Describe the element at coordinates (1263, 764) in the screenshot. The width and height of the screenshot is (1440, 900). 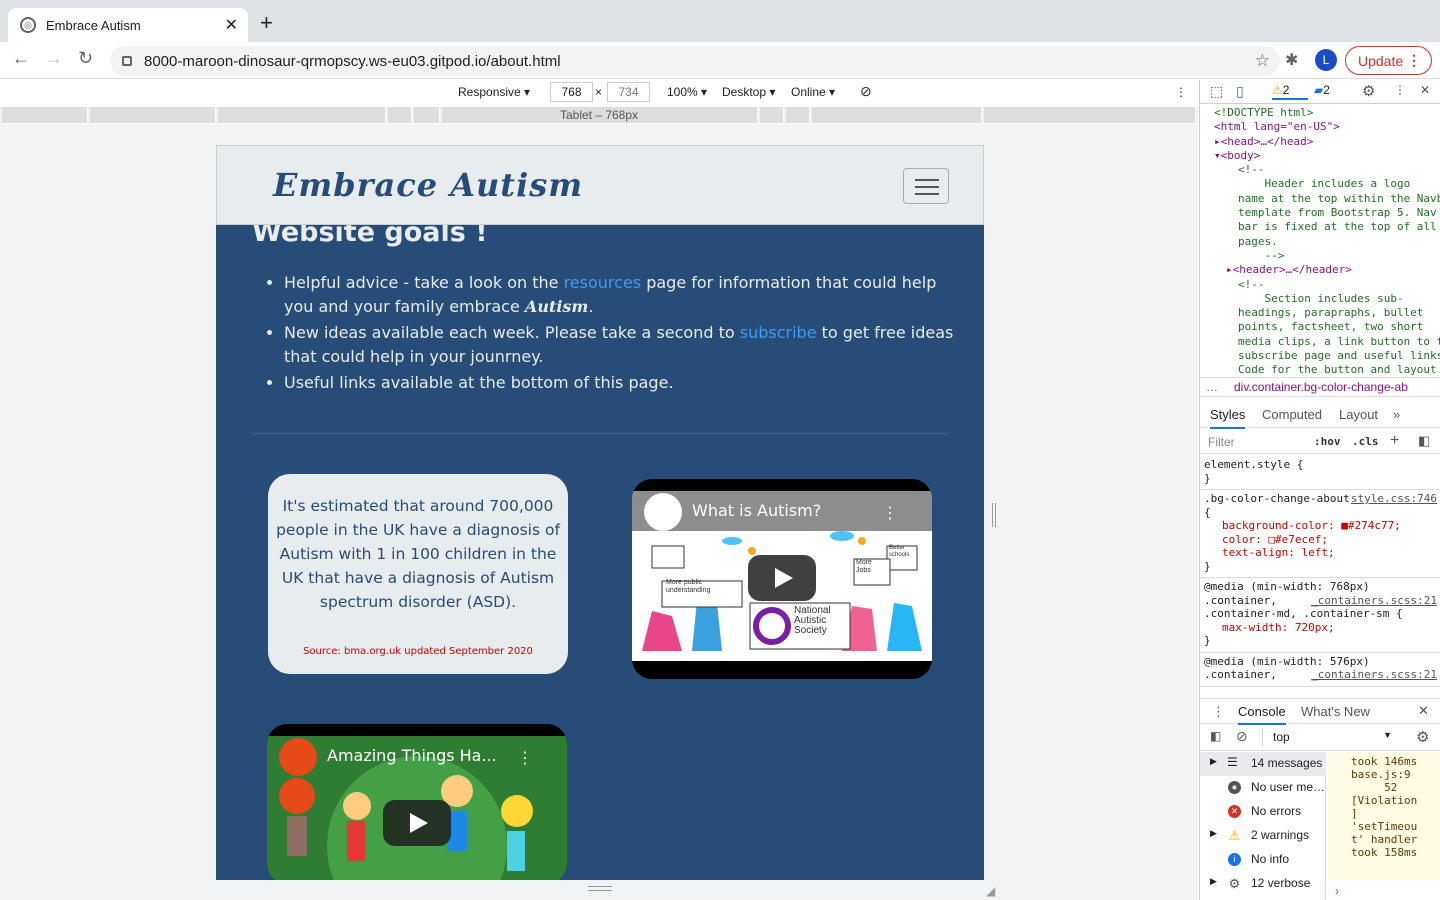
I see `sidebar-item-messages: ▶ ☰ 14 messages` at that location.